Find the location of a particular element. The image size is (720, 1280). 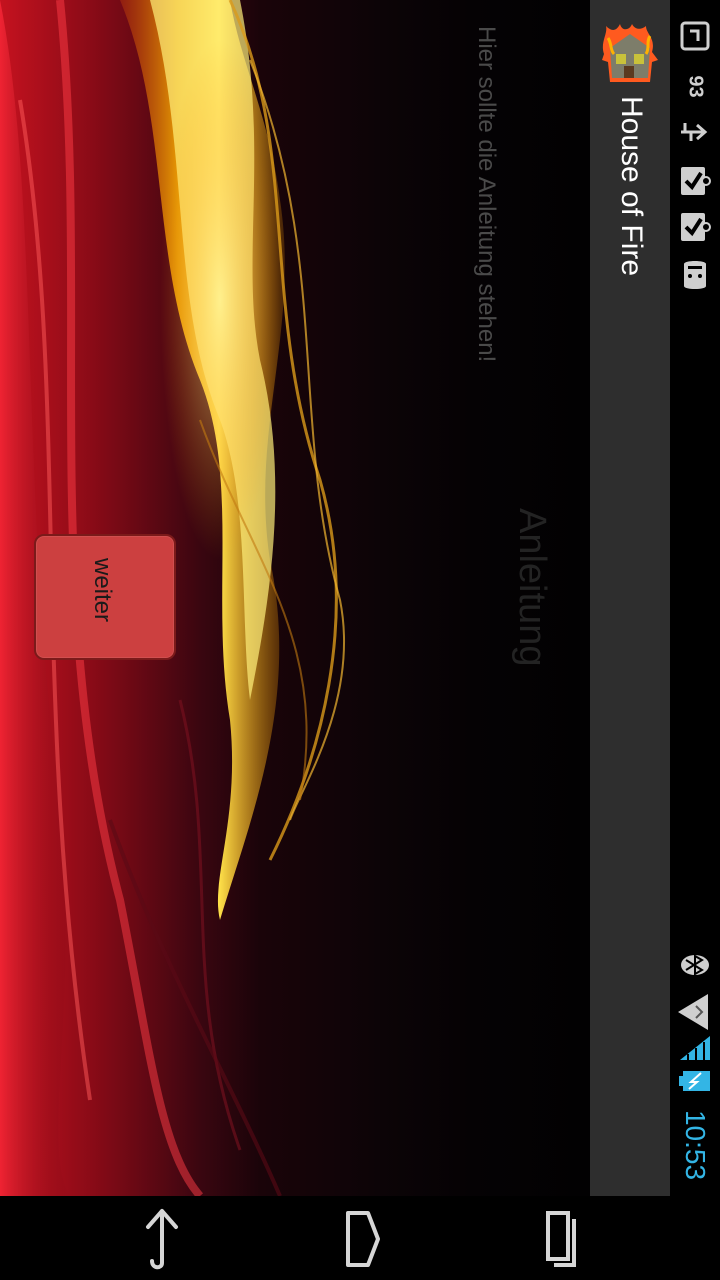

home-icon is located at coordinates (362, 1239).